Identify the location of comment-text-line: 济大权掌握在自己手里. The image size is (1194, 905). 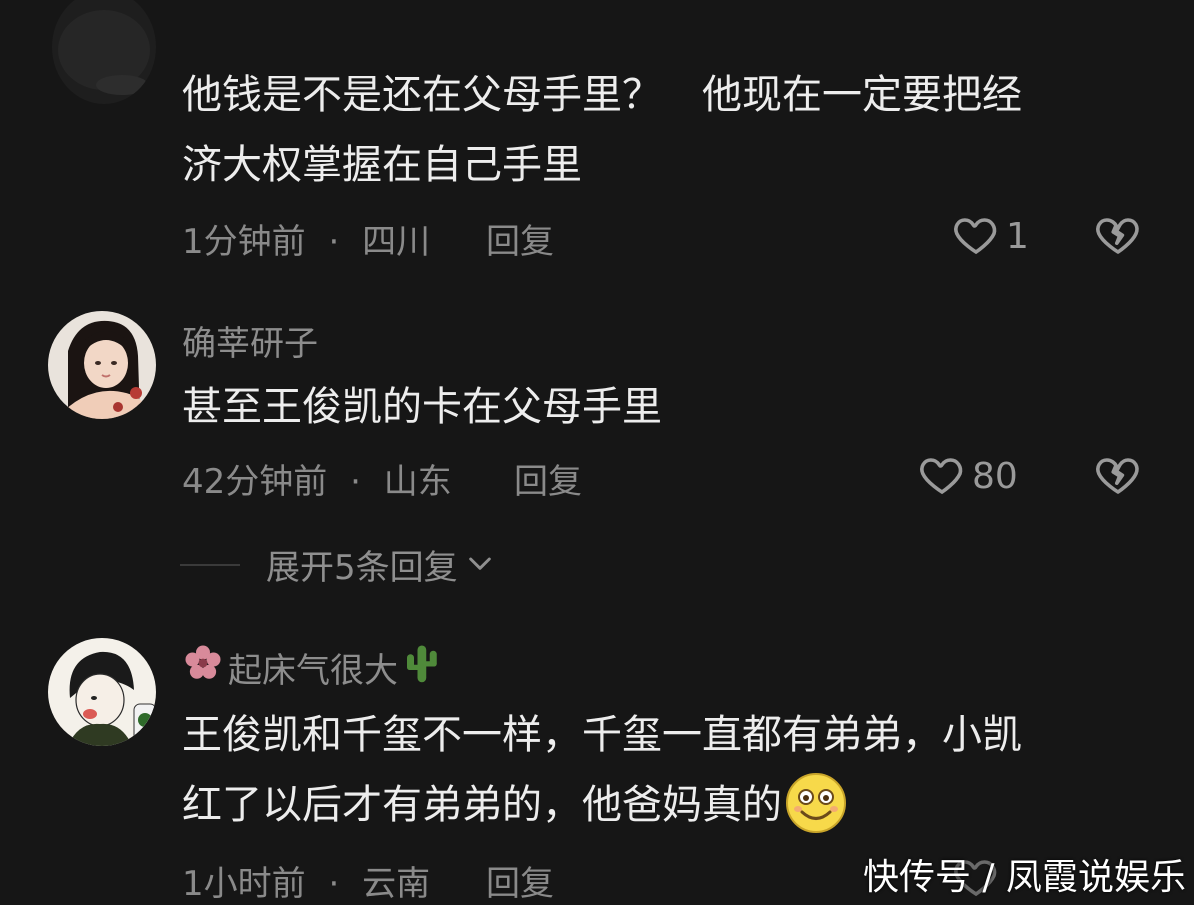
(382, 165).